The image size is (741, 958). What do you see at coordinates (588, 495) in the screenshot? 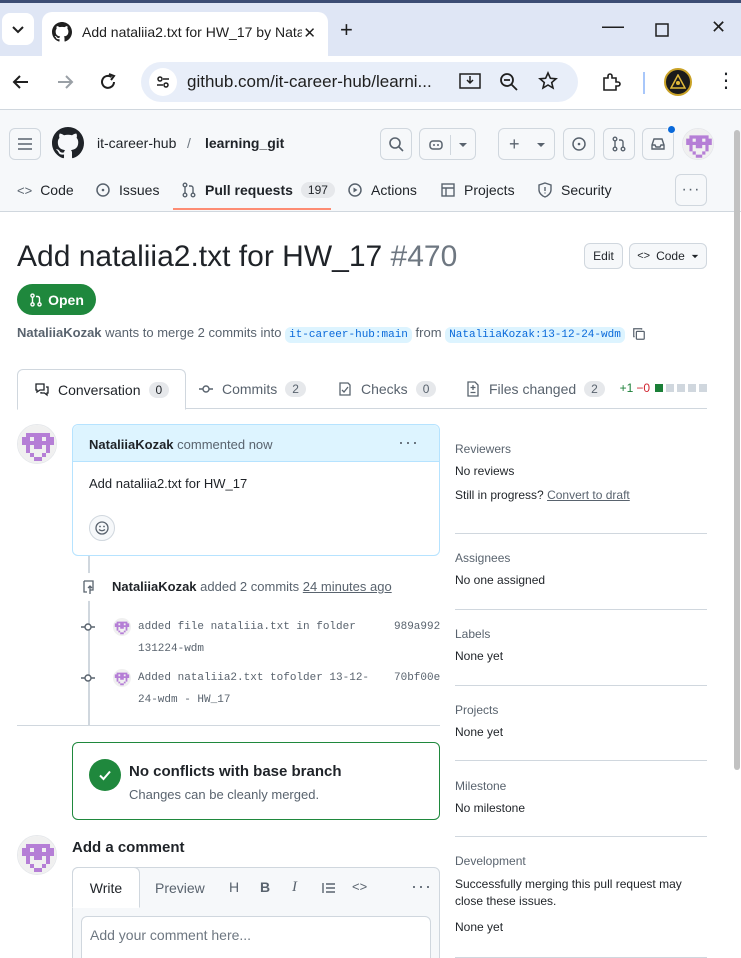
I see `convert-to-draft-link: Convert to draft` at bounding box center [588, 495].